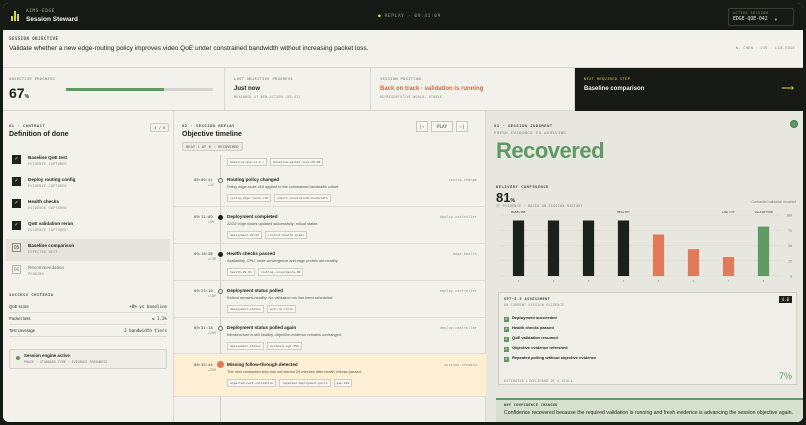 This screenshot has width=806, height=425. What do you see at coordinates (460, 365) in the screenshot?
I see `event-source: session-steward` at bounding box center [460, 365].